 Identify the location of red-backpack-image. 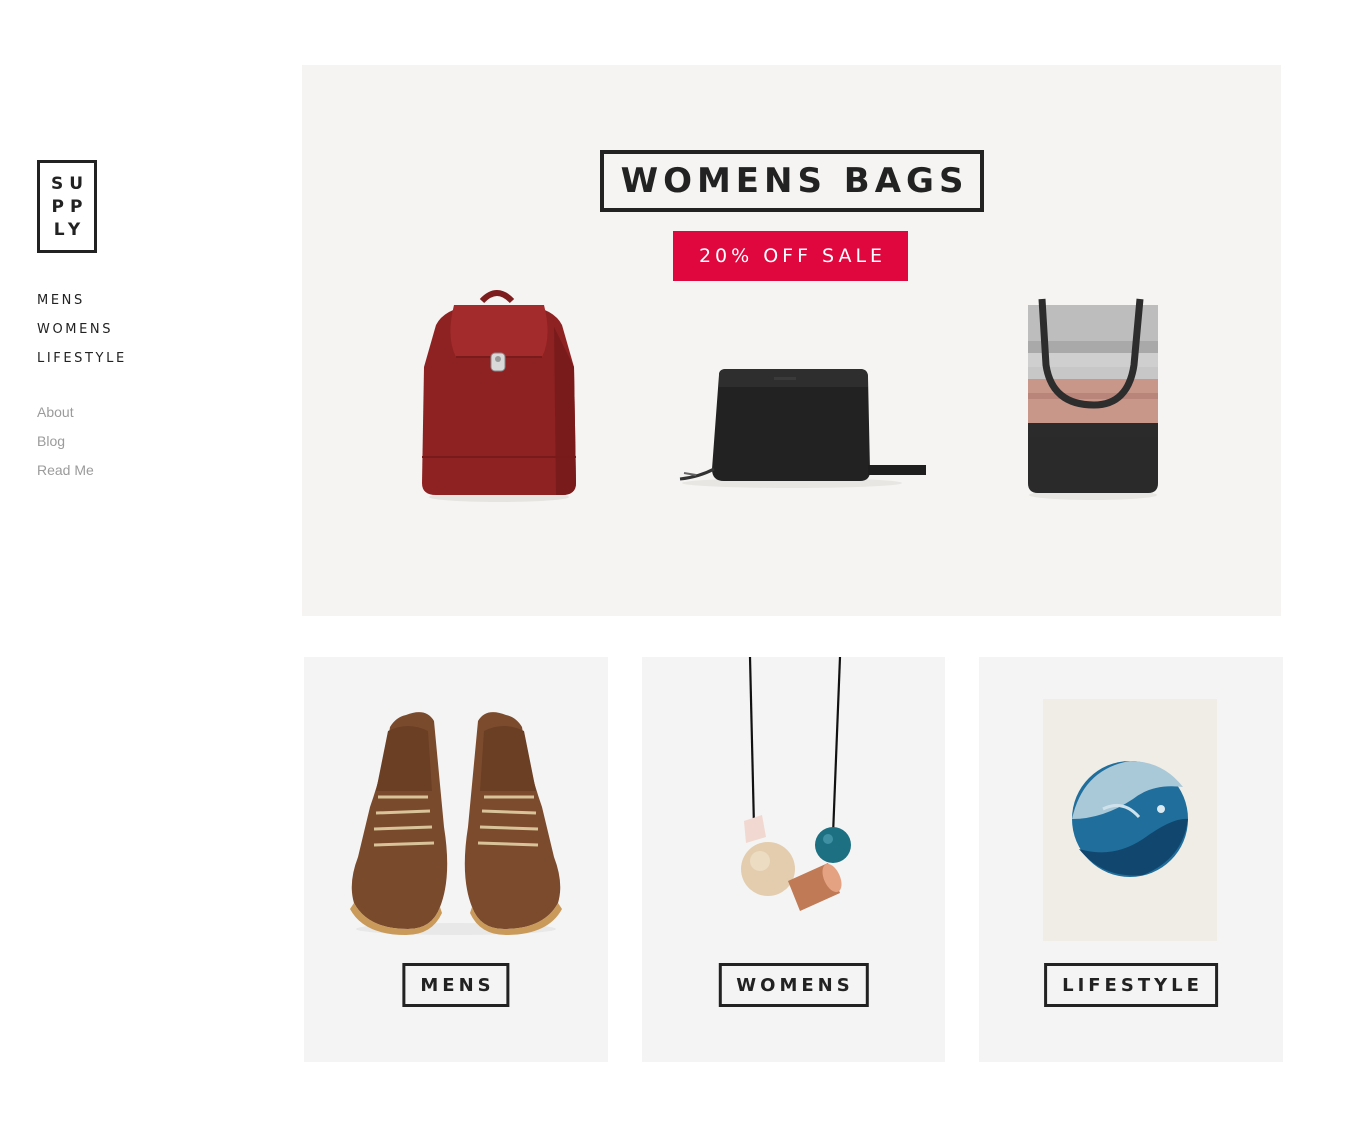
(499, 396).